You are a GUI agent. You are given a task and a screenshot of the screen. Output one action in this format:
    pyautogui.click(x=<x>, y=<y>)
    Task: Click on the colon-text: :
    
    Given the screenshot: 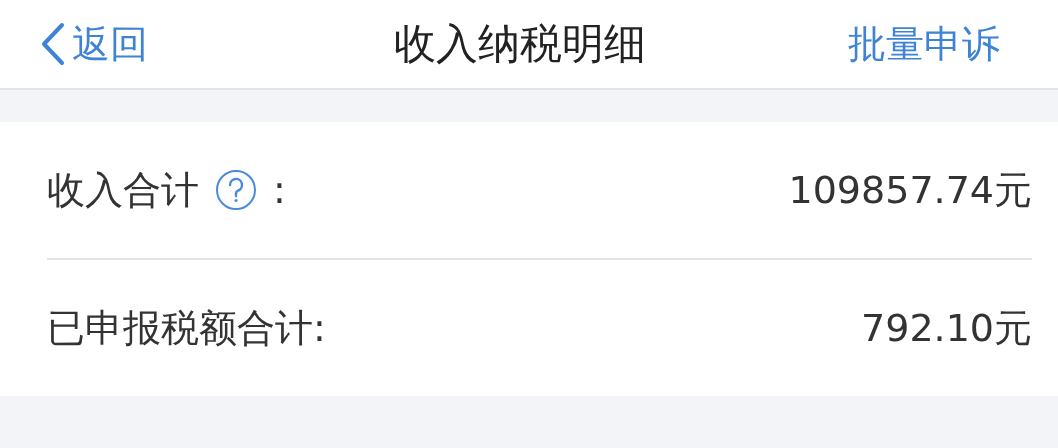 What is the action you would take?
    pyautogui.click(x=279, y=190)
    